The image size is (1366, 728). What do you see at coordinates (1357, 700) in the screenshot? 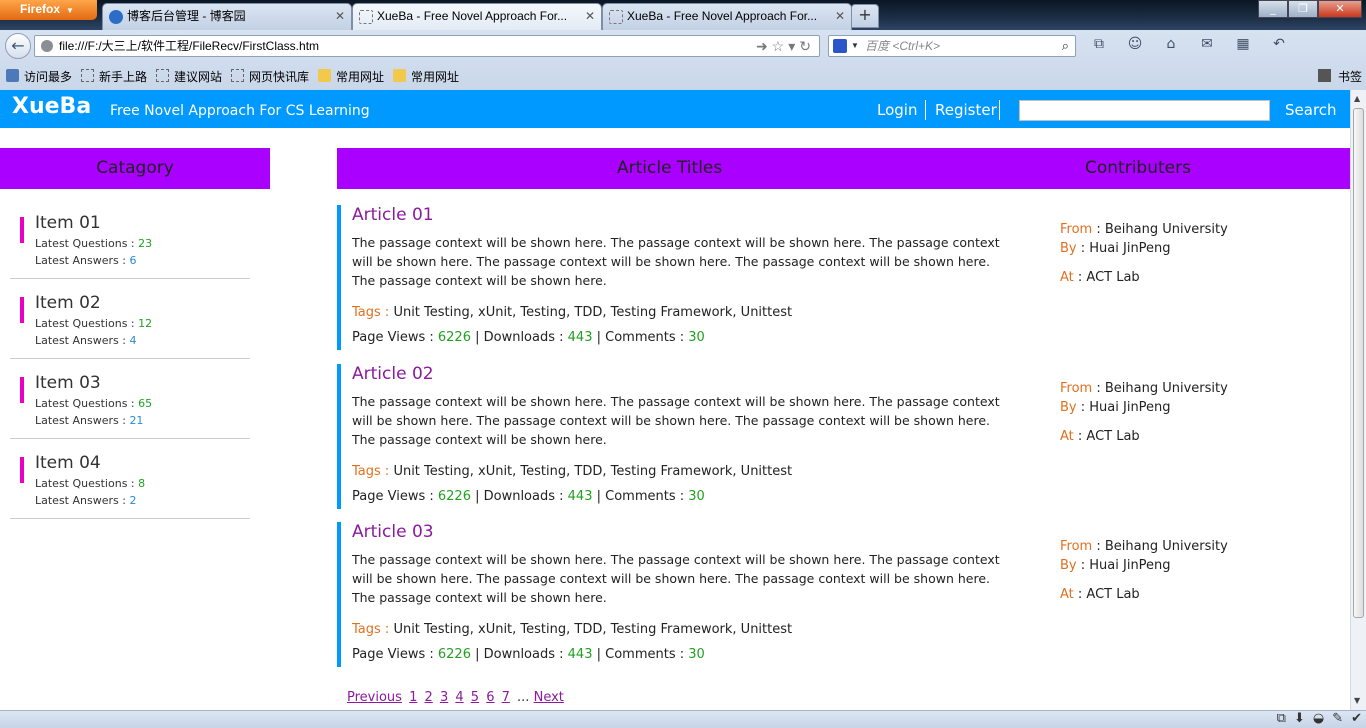
I see `scroll-down-icon: ▼` at bounding box center [1357, 700].